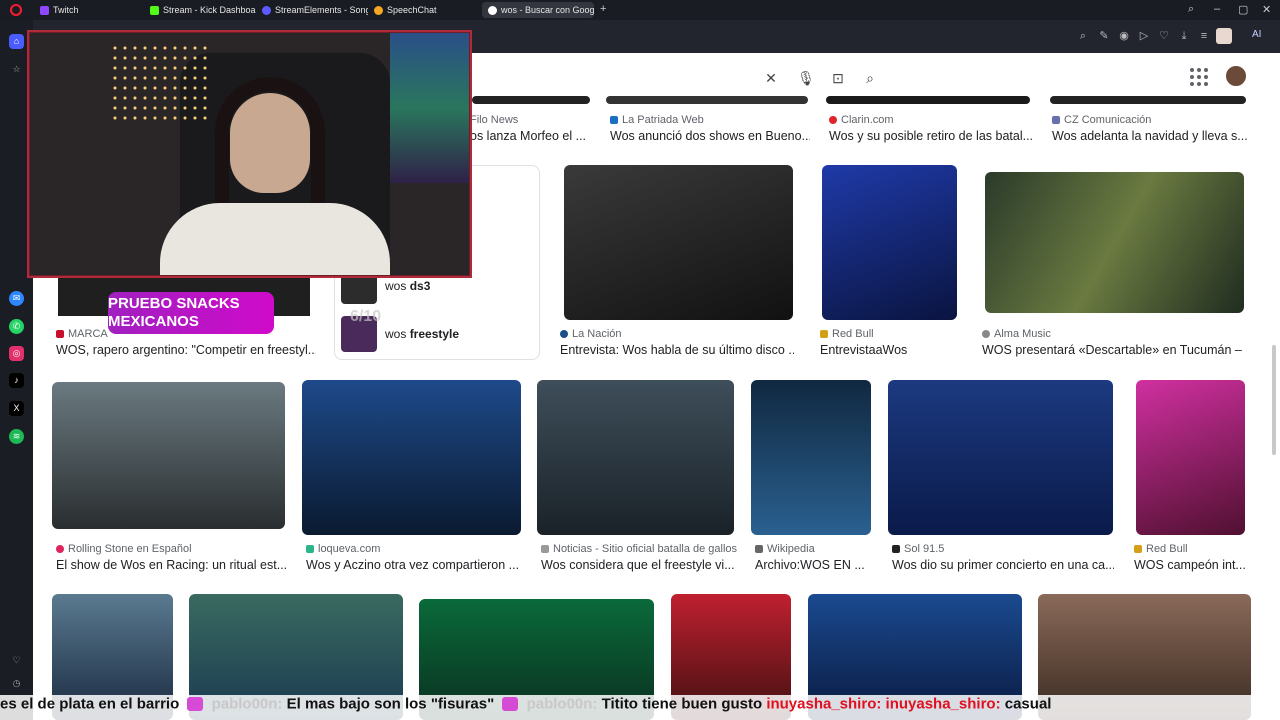 The height and width of the screenshot is (720, 1280). Describe the element at coordinates (603, 9) in the screenshot. I see `new-tab-button: +` at that location.